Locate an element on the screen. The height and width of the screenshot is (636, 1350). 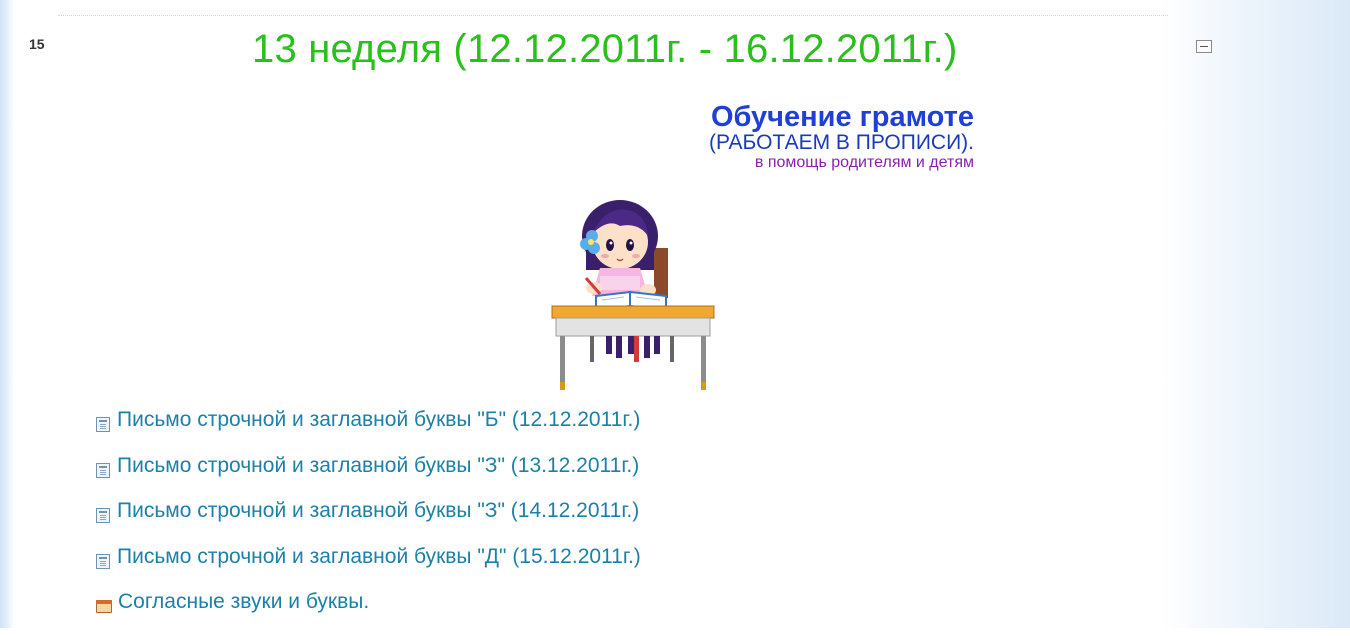
subject-subnote: в помощь родителям и детям is located at coordinates (864, 162).